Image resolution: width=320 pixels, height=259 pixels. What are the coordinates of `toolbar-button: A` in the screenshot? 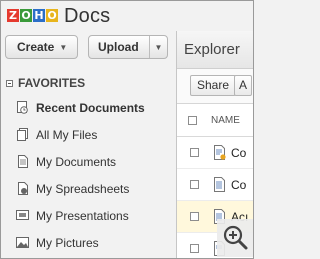 It's located at (243, 85).